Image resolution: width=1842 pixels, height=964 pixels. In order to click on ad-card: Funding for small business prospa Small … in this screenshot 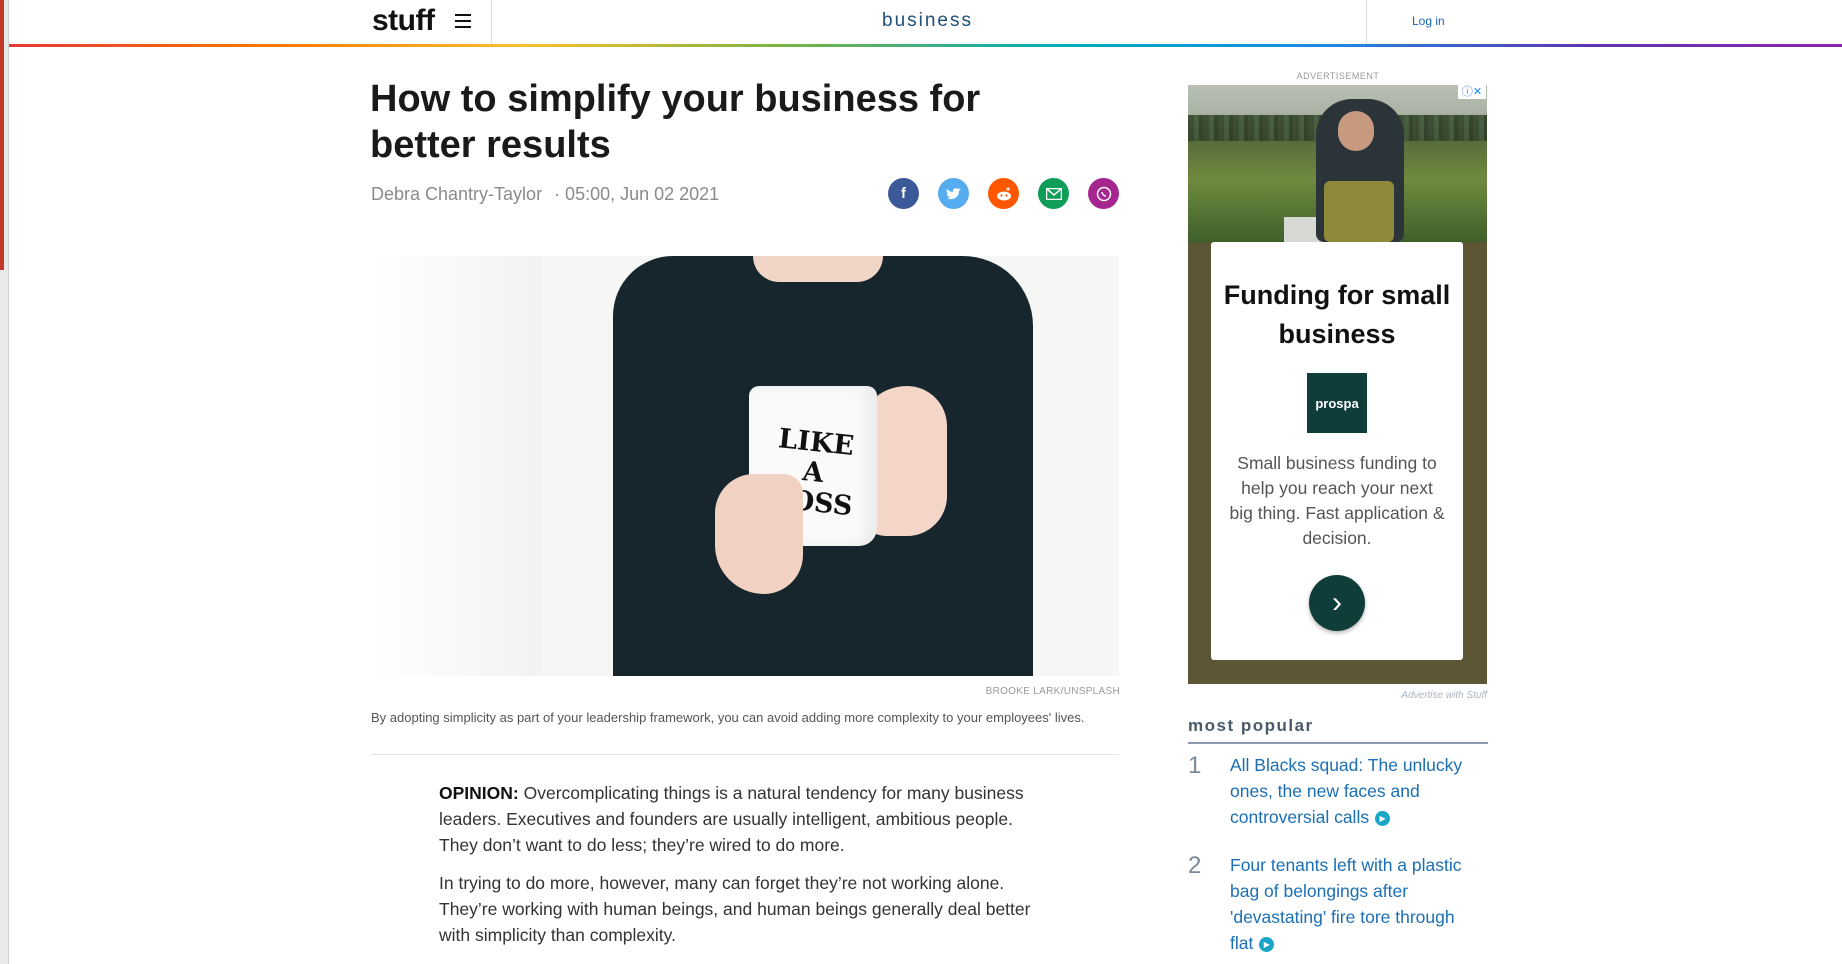, I will do `click(1337, 451)`.